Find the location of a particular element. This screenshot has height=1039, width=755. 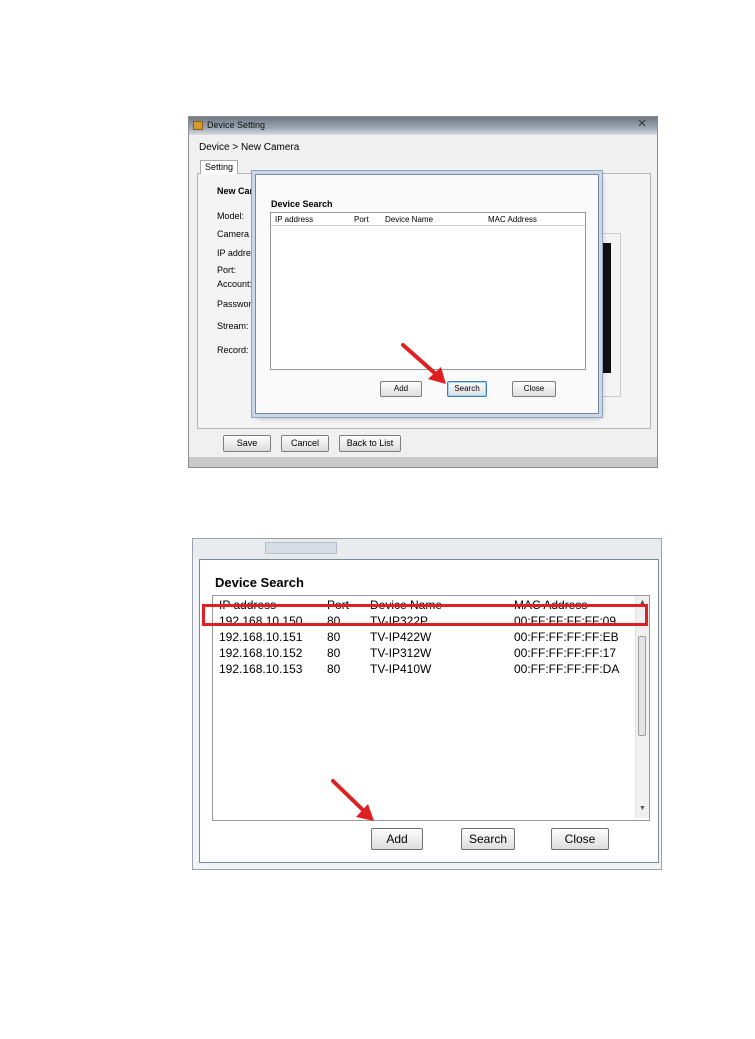

port-label: Port: is located at coordinates (227, 270).